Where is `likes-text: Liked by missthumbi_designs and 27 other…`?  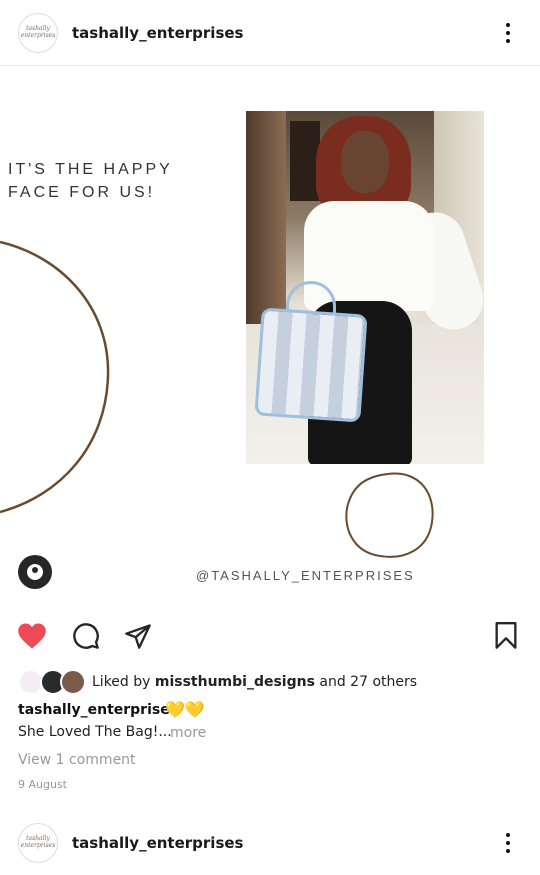
likes-text: Liked by missthumbi_designs and 27 other… is located at coordinates (254, 682).